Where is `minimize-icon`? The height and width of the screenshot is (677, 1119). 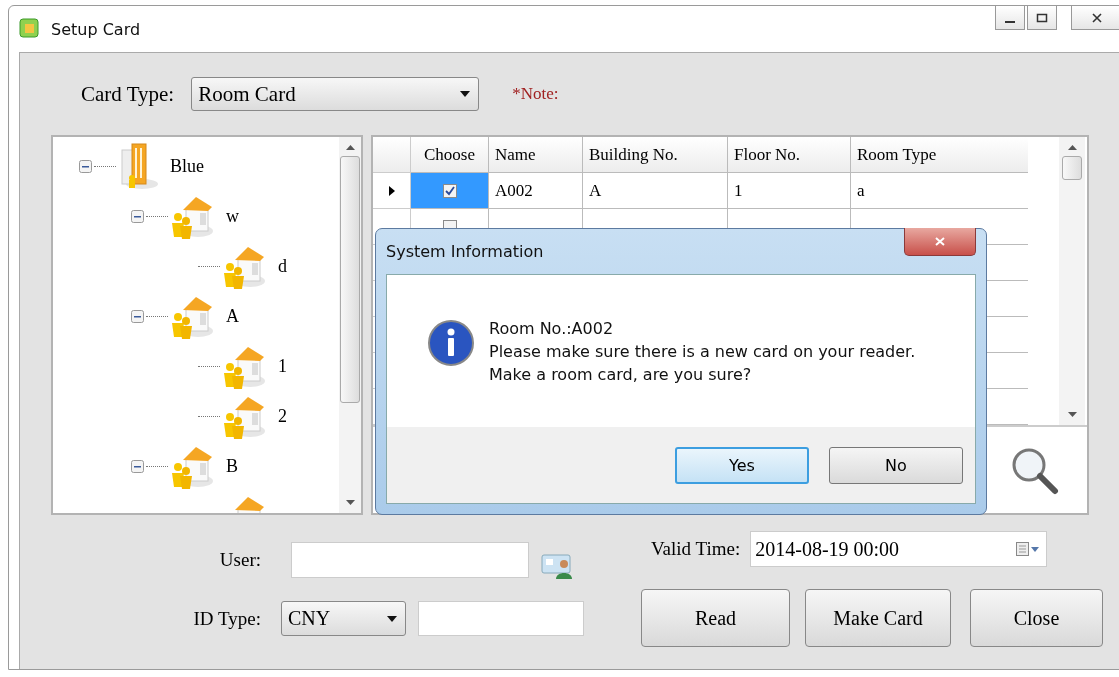 minimize-icon is located at coordinates (1010, 21).